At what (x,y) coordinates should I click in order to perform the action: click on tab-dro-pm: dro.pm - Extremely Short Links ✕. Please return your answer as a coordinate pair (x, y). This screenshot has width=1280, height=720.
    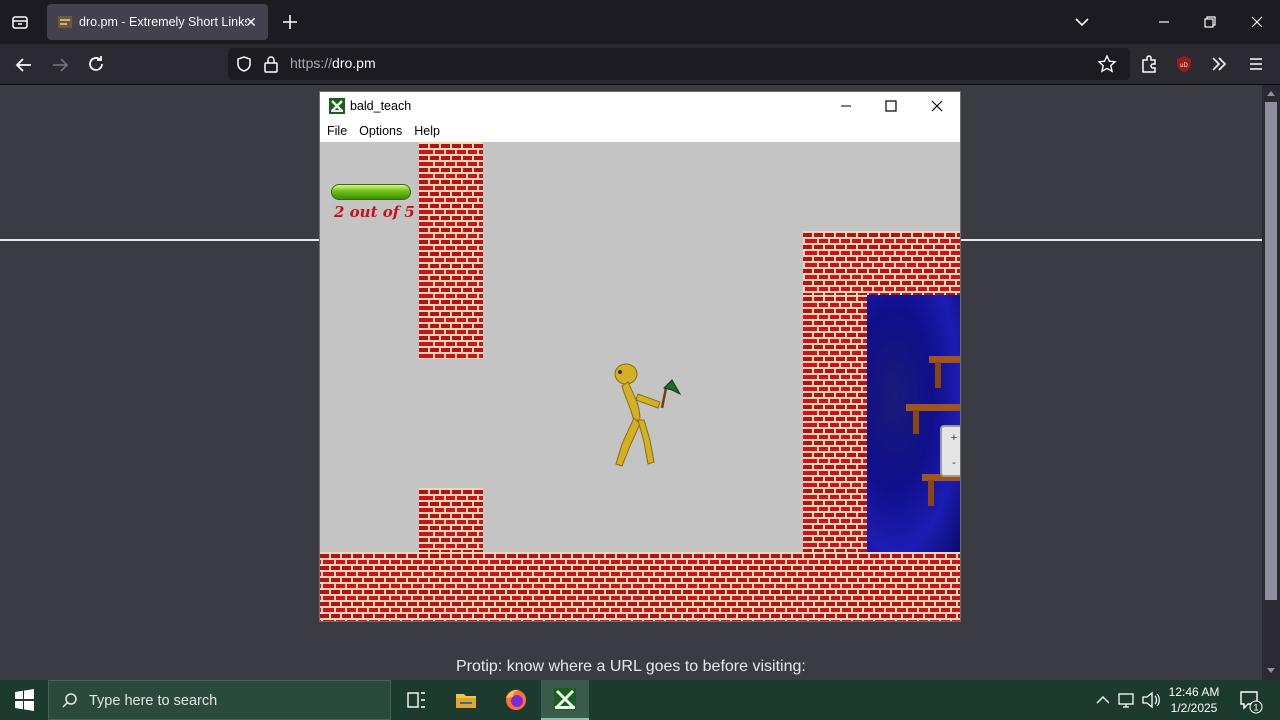
    Looking at the image, I should click on (157, 22).